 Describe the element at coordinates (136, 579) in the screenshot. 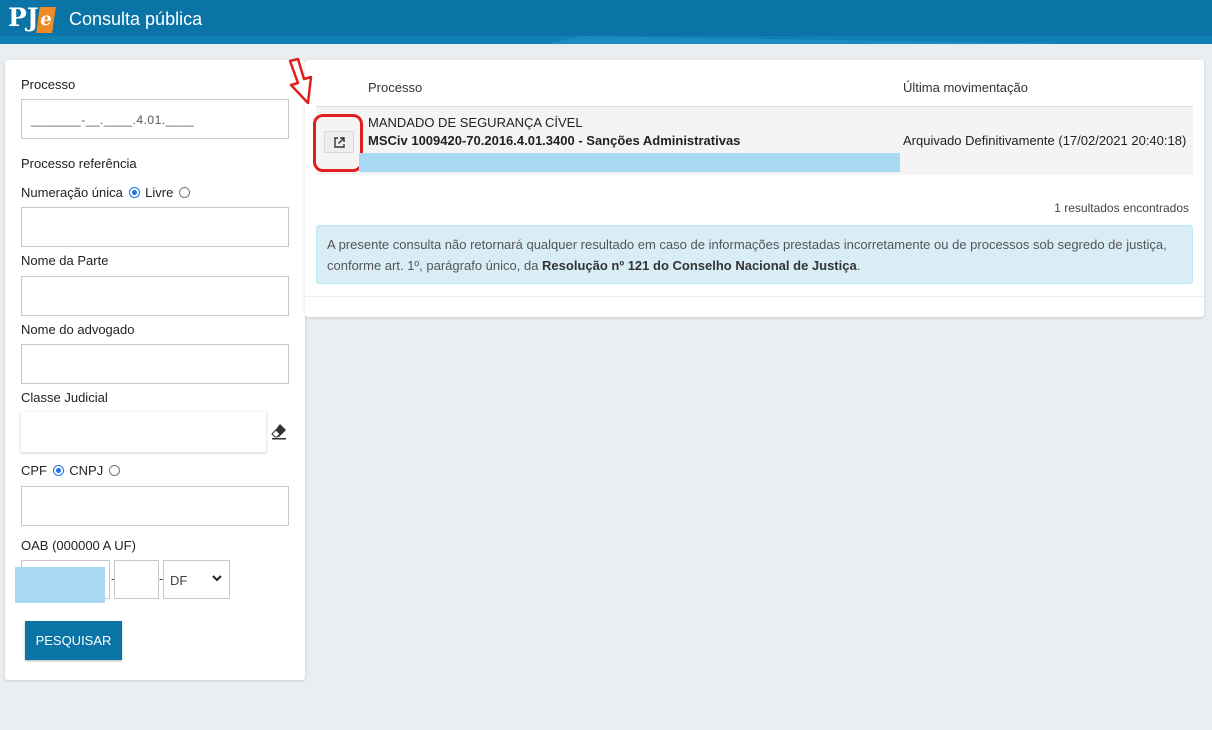

I see `oab-letter-input` at that location.